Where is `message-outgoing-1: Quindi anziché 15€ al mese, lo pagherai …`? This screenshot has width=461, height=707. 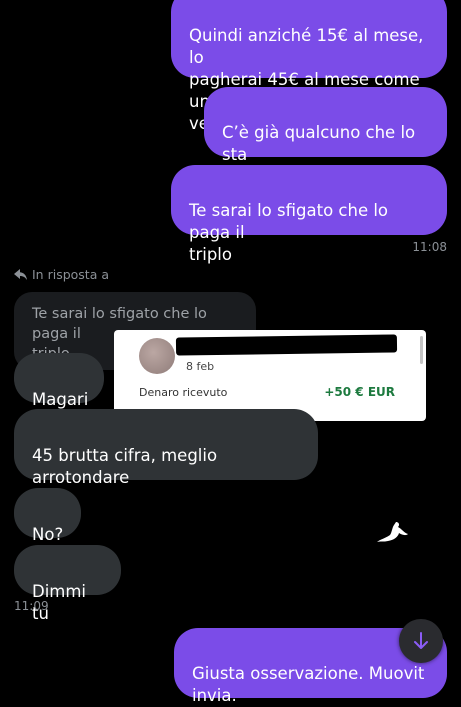 message-outgoing-1: Quindi anziché 15€ al mese, lo pagherai … is located at coordinates (309, 66).